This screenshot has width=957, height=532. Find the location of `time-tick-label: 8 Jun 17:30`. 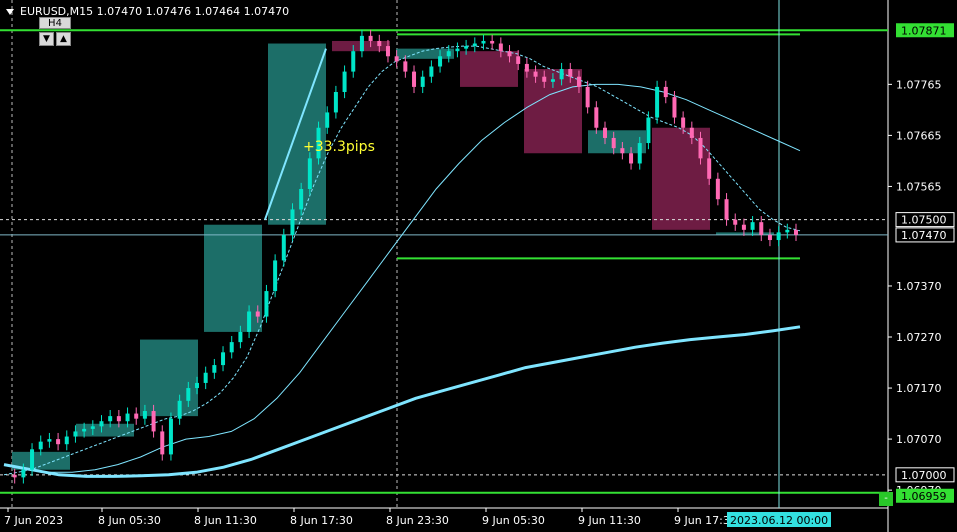

time-tick-label: 8 Jun 17:30 is located at coordinates (321, 520).